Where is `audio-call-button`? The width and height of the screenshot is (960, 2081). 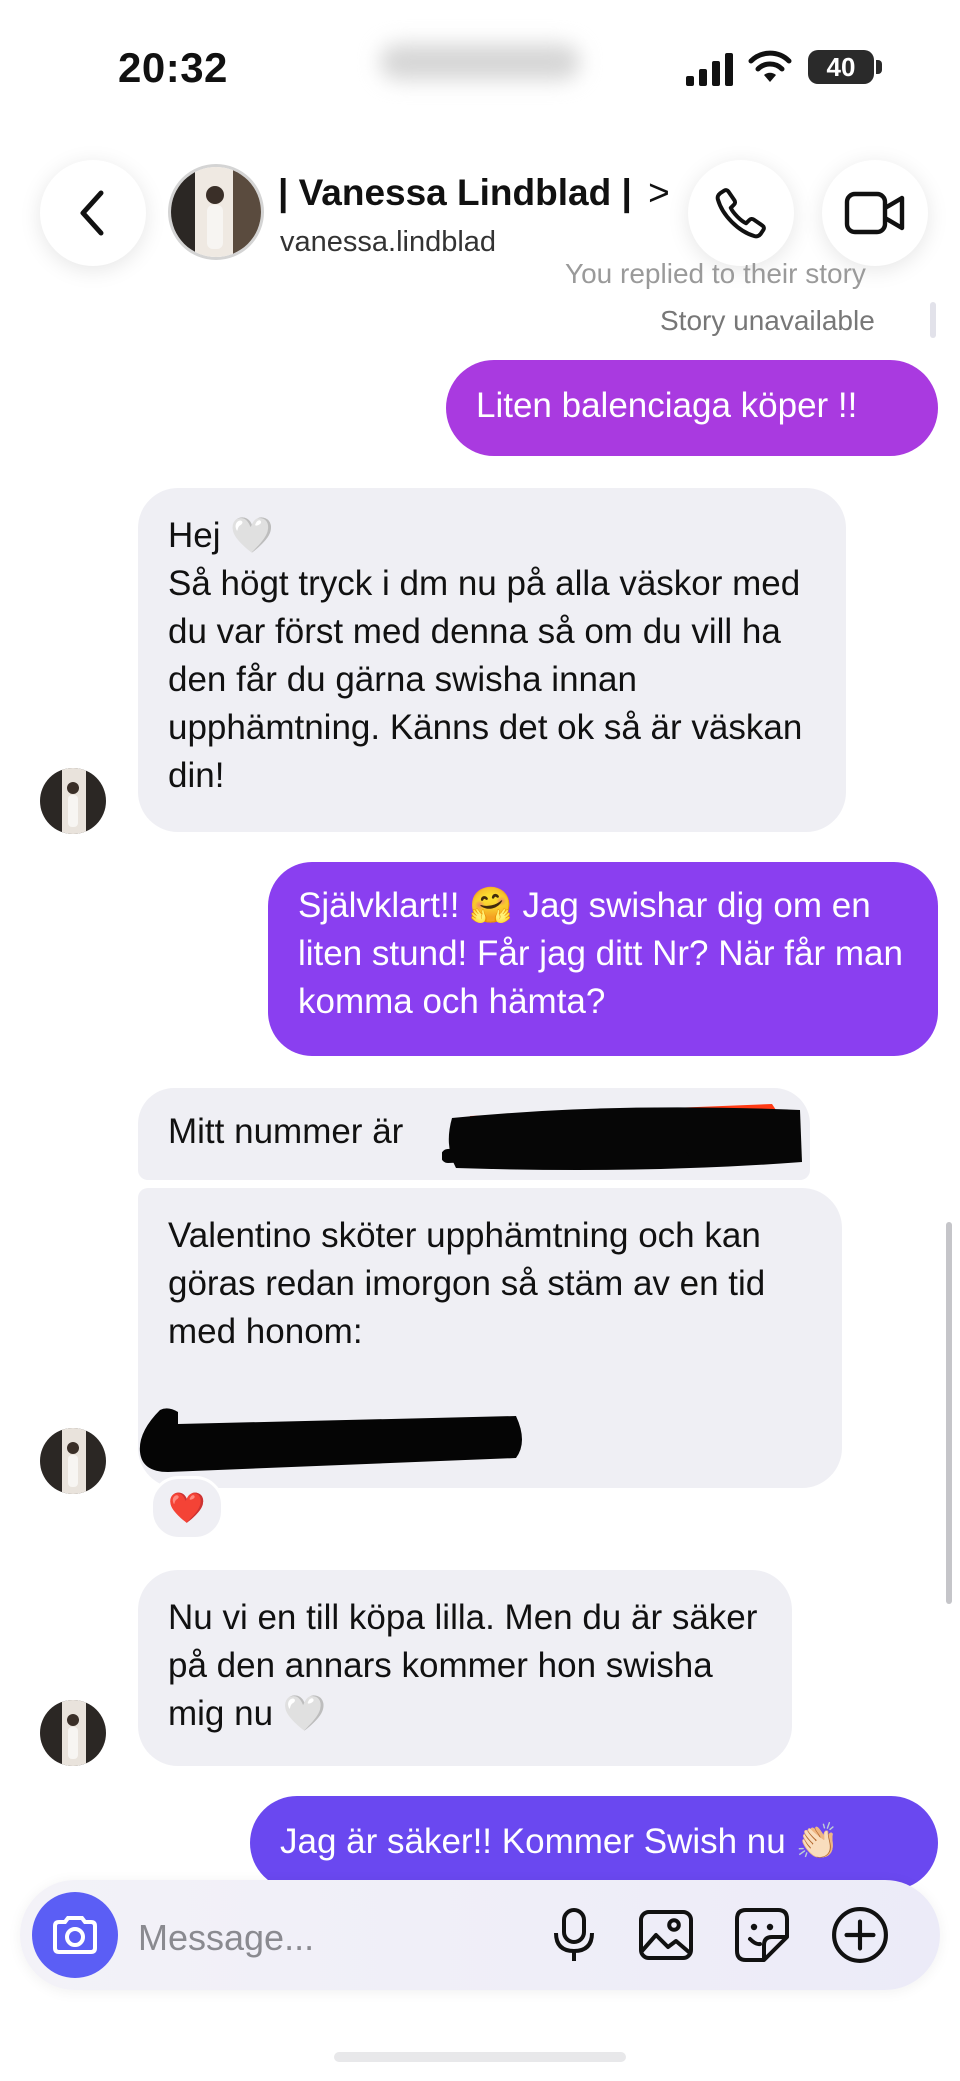 audio-call-button is located at coordinates (741, 213).